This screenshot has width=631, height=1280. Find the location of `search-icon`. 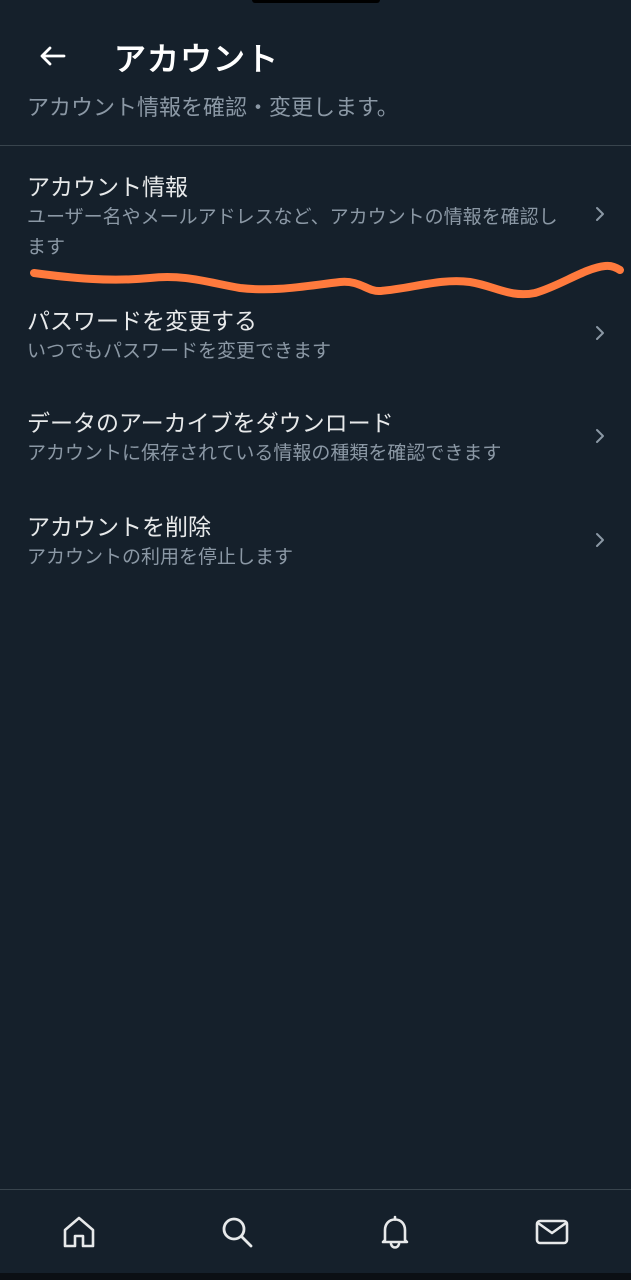

search-icon is located at coordinates (237, 1232).